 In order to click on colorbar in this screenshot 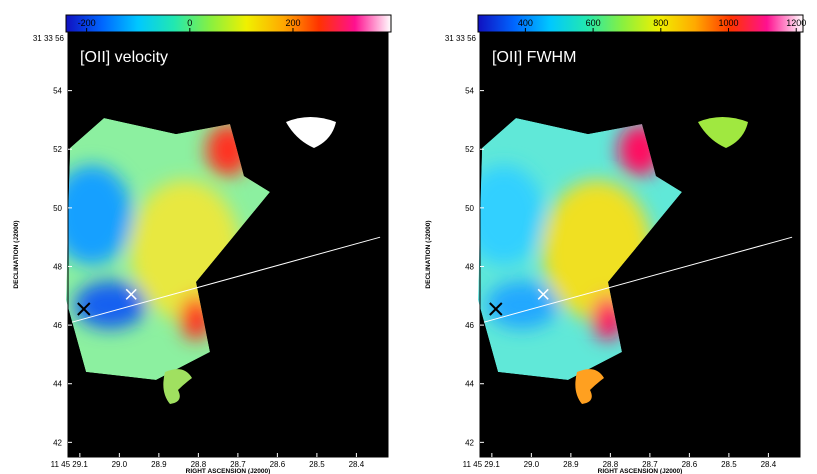, I will do `click(228, 23)`.